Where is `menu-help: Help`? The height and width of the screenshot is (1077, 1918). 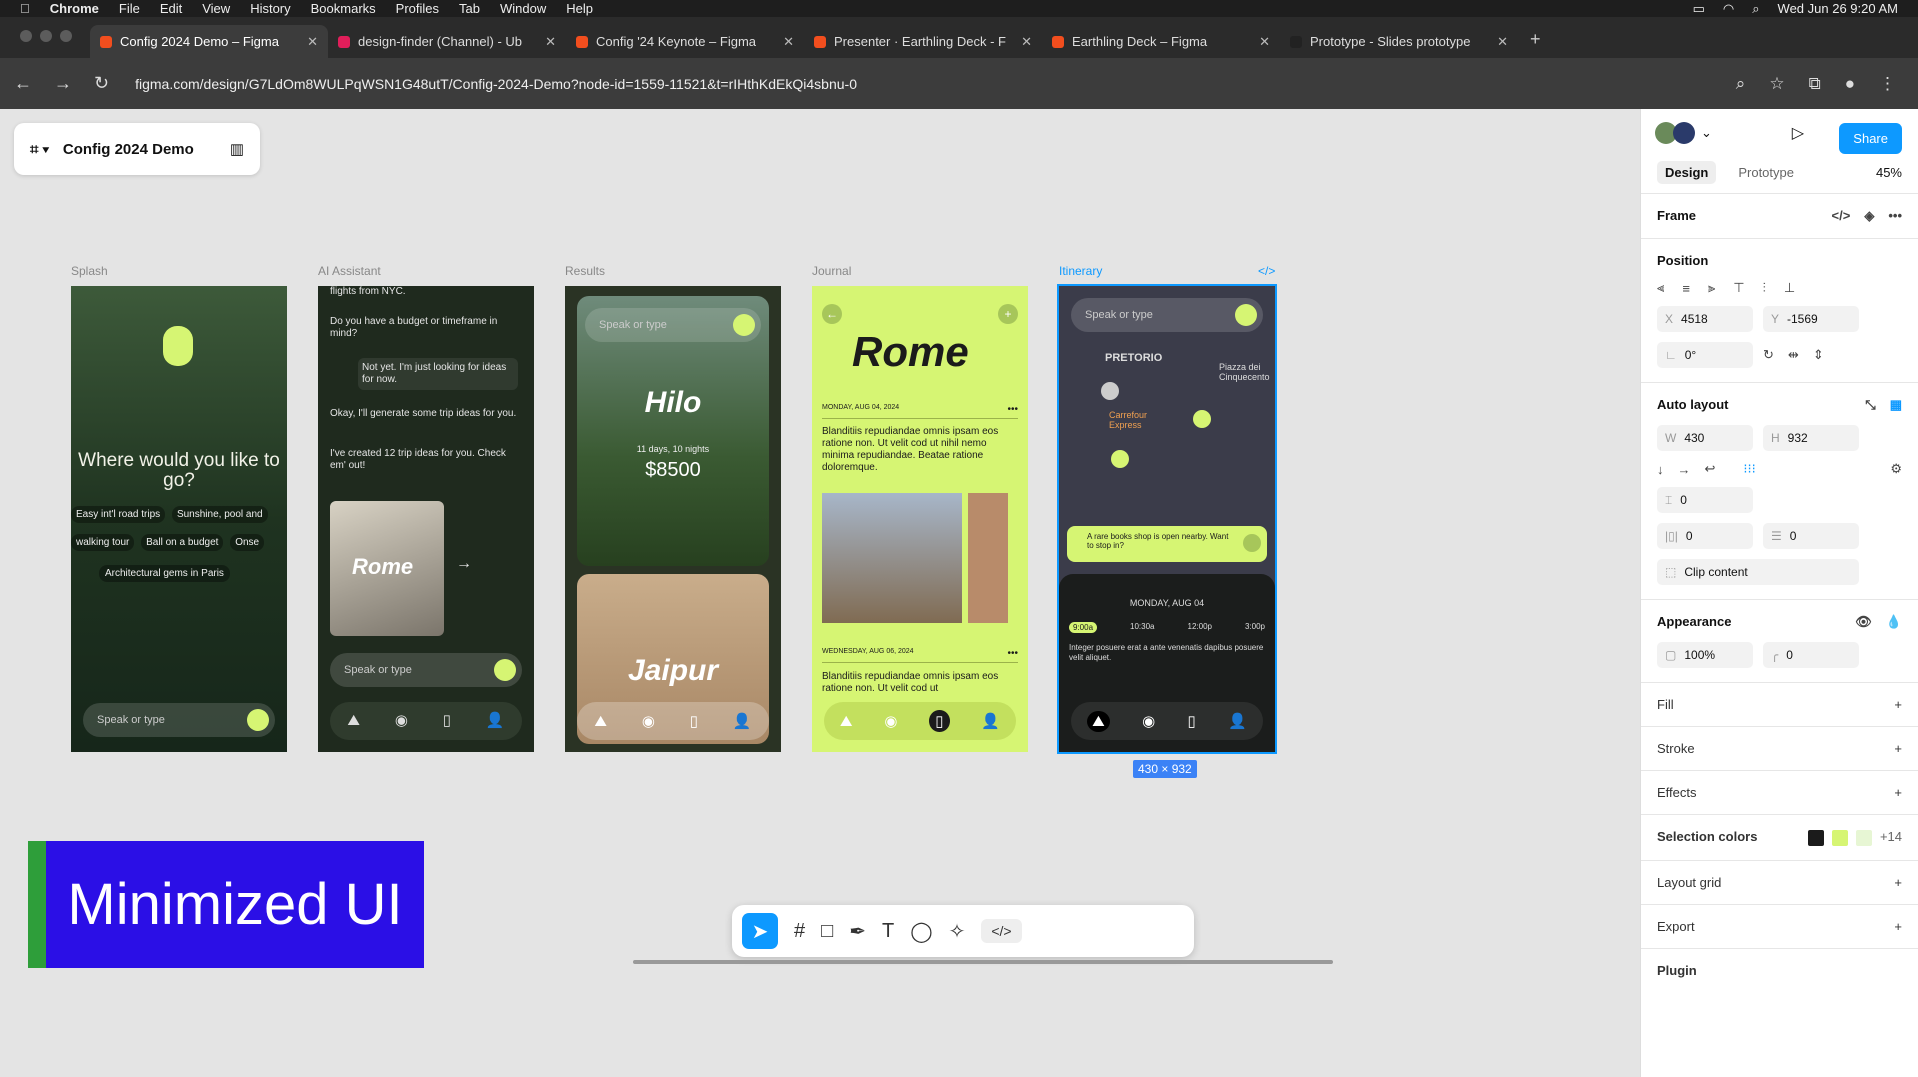 menu-help: Help is located at coordinates (579, 8).